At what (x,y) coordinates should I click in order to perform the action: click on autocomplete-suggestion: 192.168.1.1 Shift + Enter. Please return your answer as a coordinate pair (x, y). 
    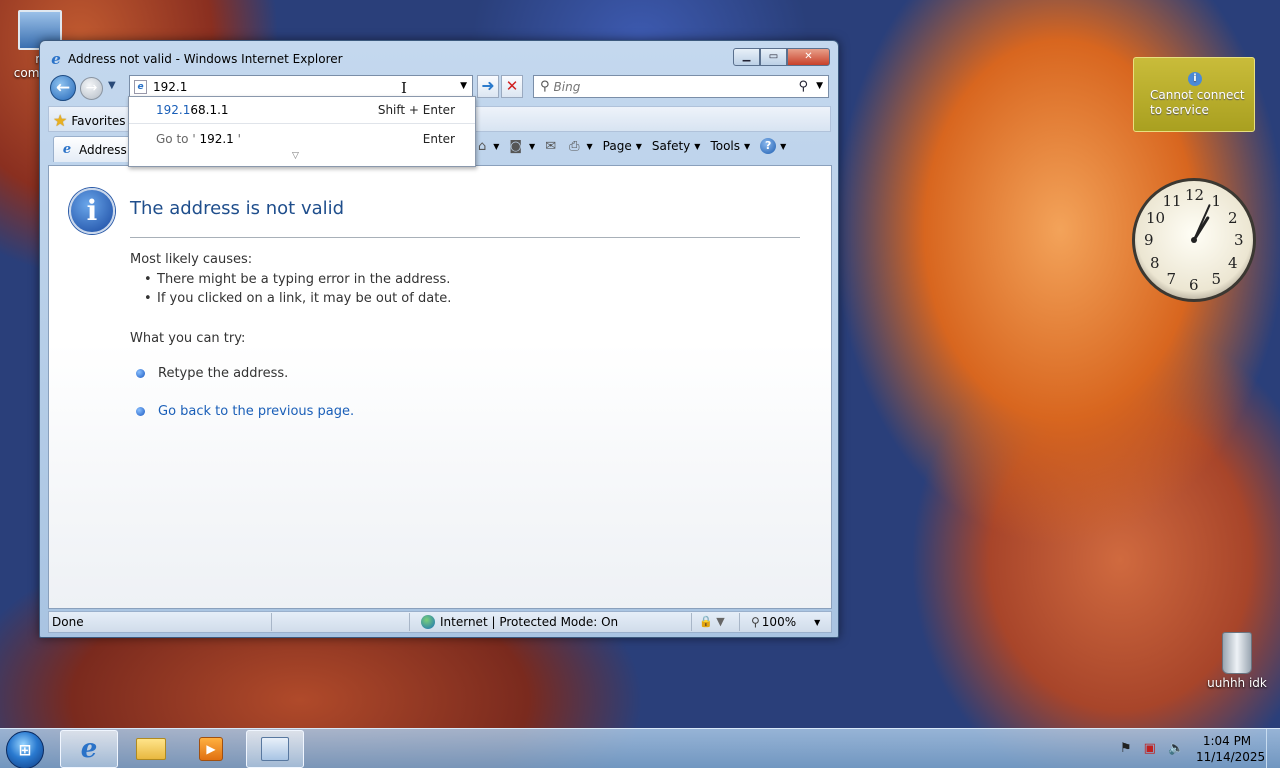
    Looking at the image, I should click on (302, 110).